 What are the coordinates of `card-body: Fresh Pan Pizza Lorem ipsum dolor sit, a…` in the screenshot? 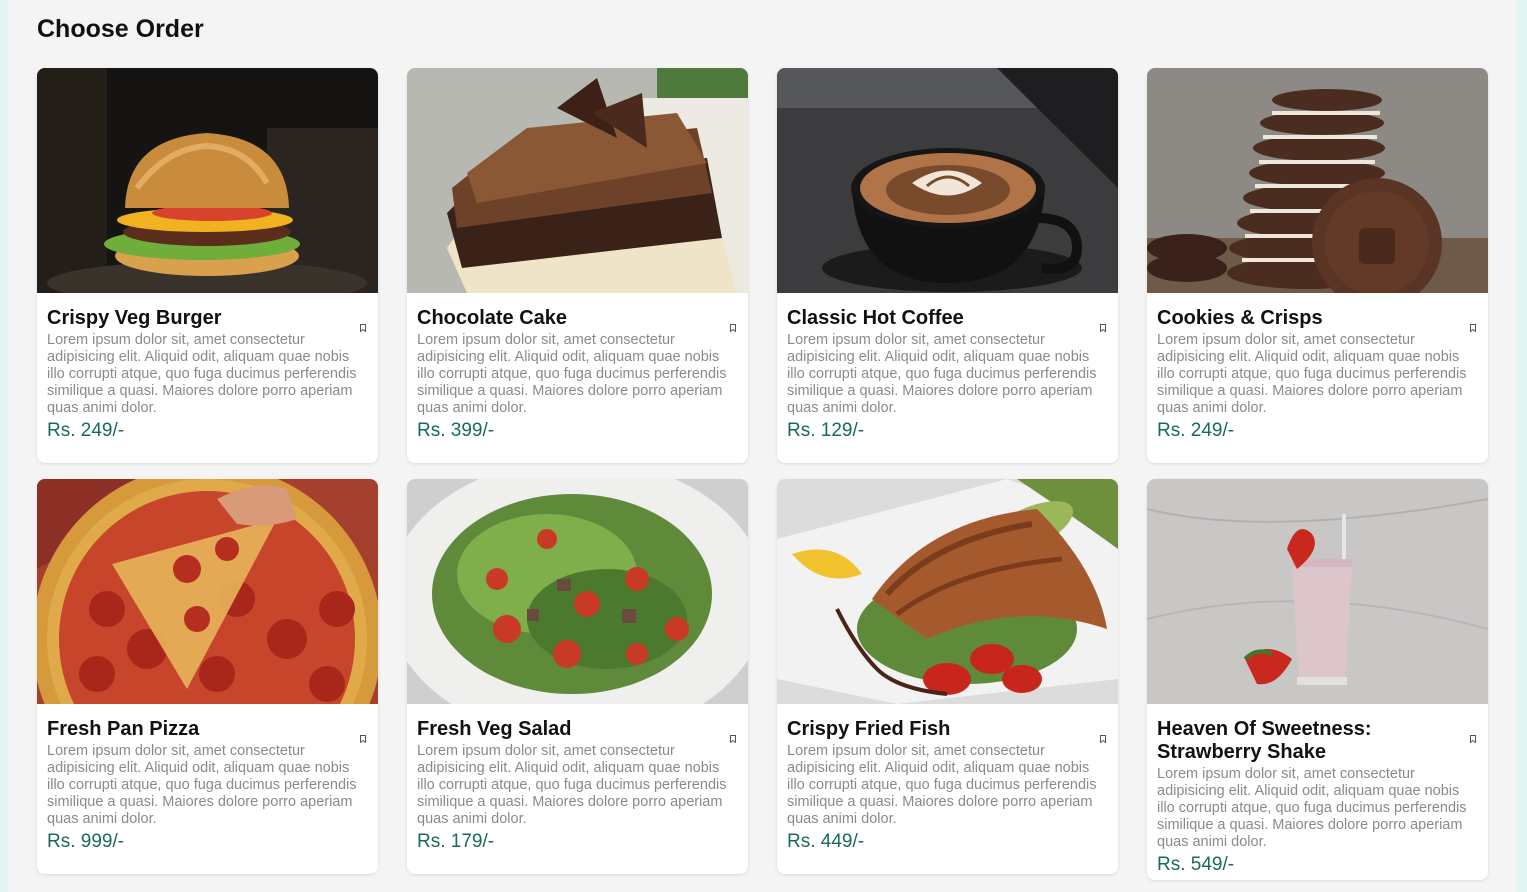 It's located at (207, 779).